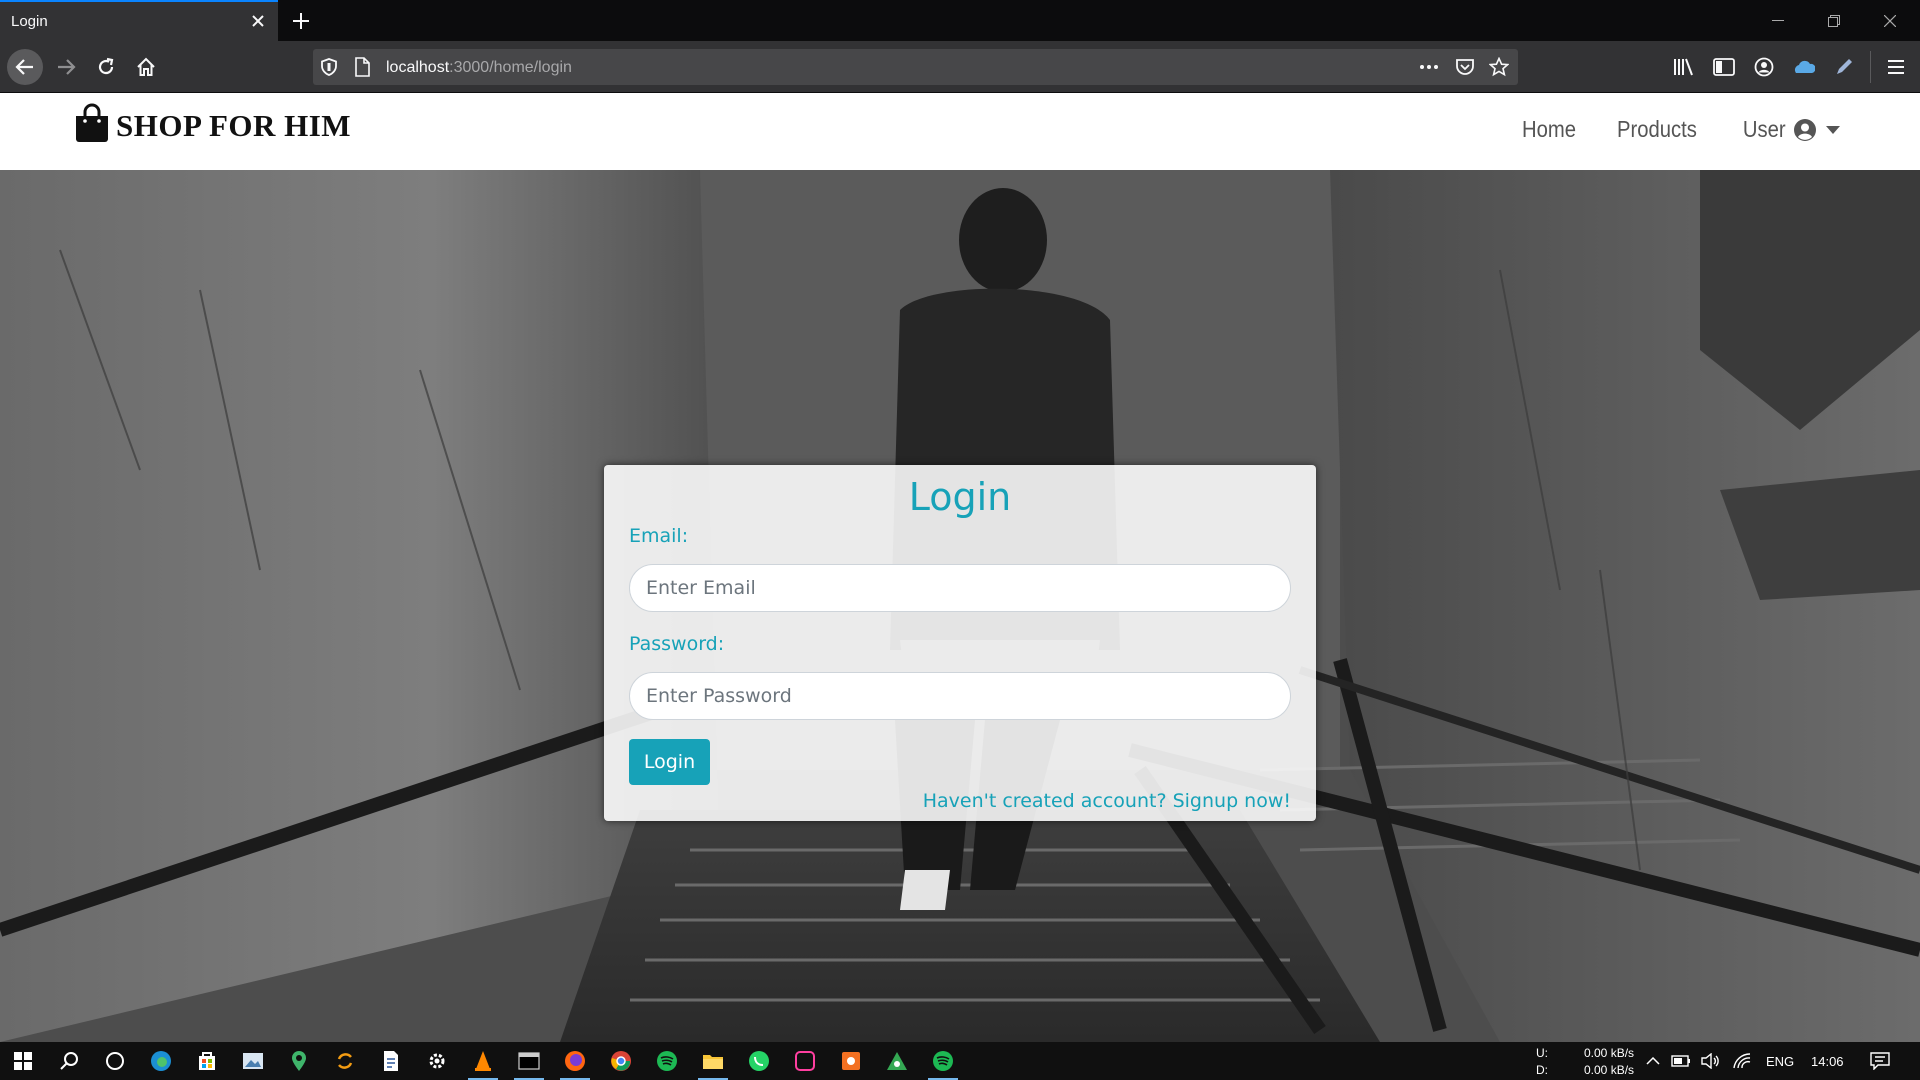  Describe the element at coordinates (1805, 130) in the screenshot. I see `user-circle-icon` at that location.